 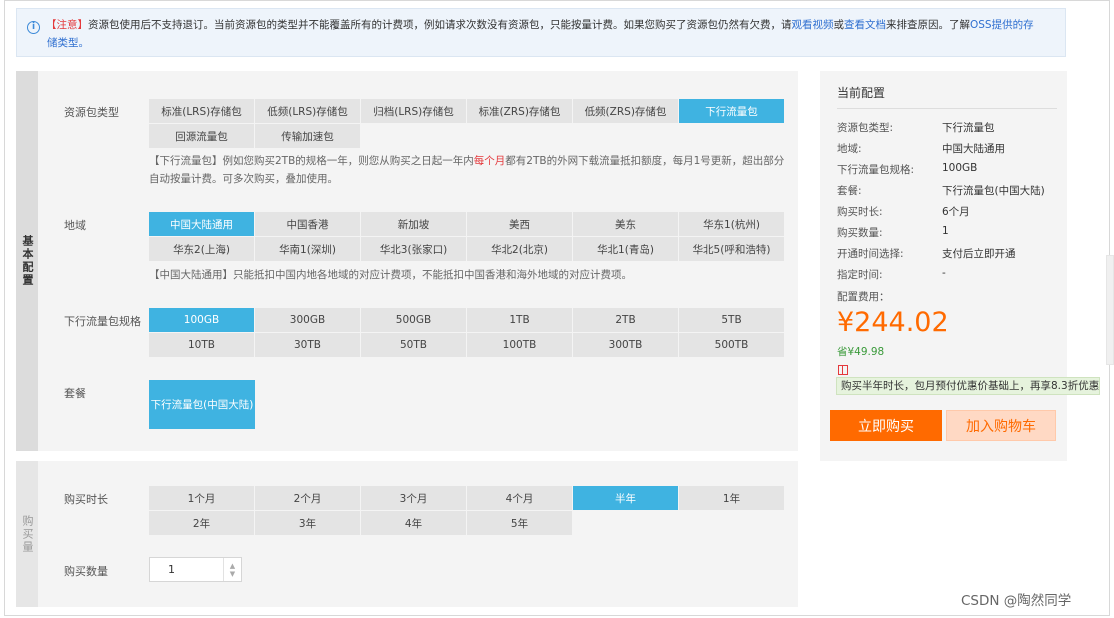 What do you see at coordinates (201, 249) in the screenshot?
I see `region-option: 华东2(上海)` at bounding box center [201, 249].